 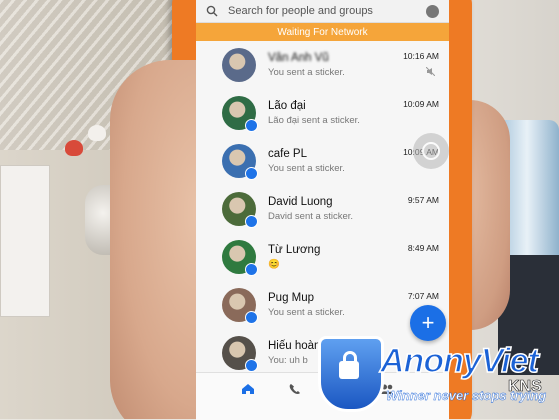 I want to click on message-snippet: You sent a sticker., so click(x=306, y=72).